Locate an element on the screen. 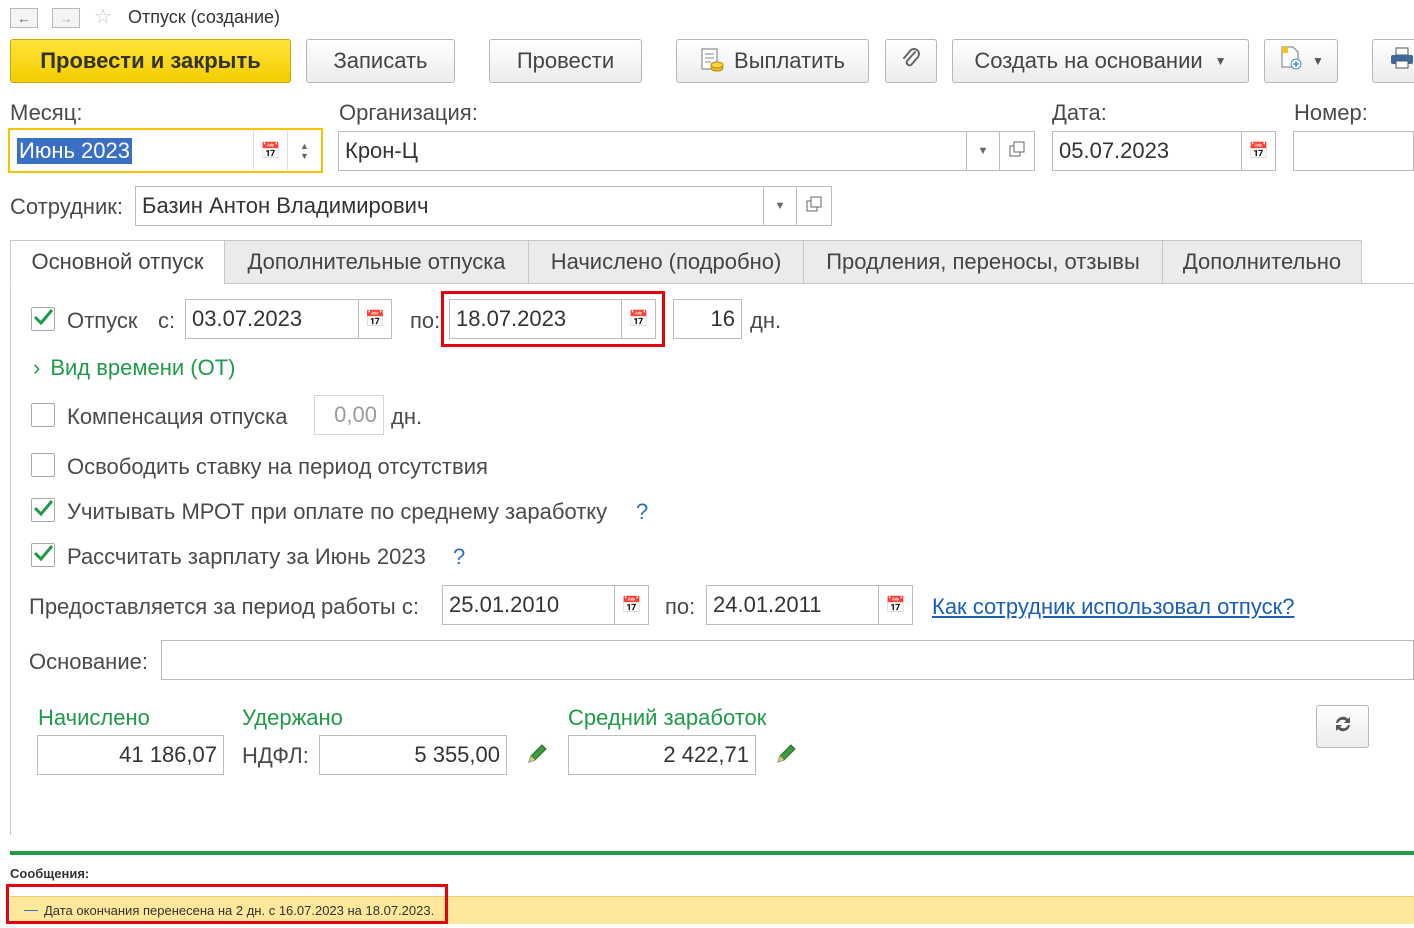 The width and height of the screenshot is (1414, 928). recalculate-button is located at coordinates (1342, 726).